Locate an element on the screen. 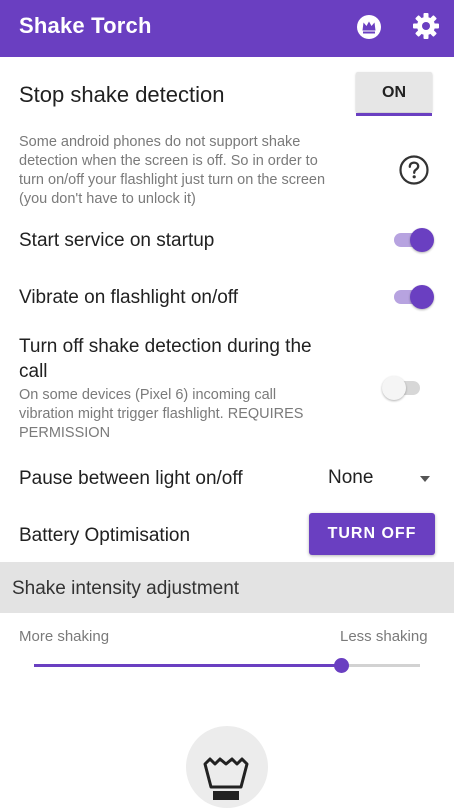 This screenshot has height=808, width=454. section-title: Shake intensity adjustment is located at coordinates (126, 588).